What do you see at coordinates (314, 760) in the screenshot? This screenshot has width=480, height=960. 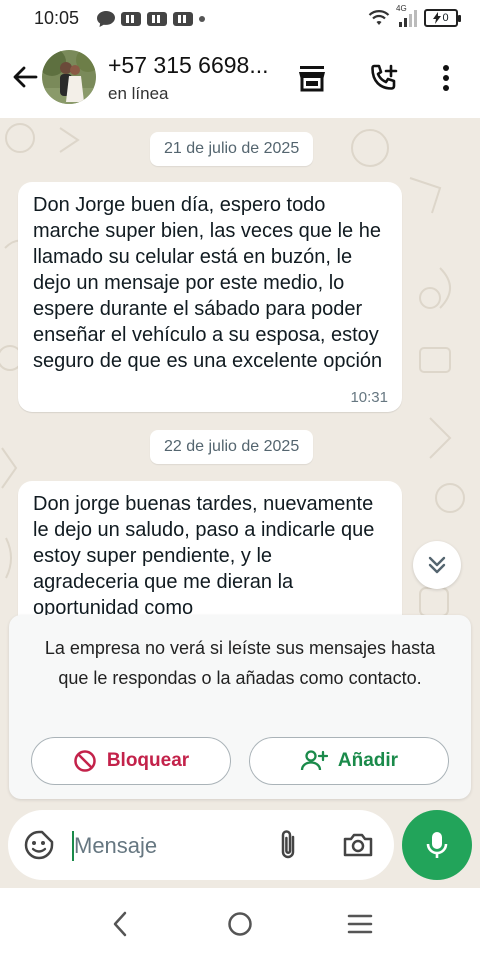 I see `add-person-icon` at bounding box center [314, 760].